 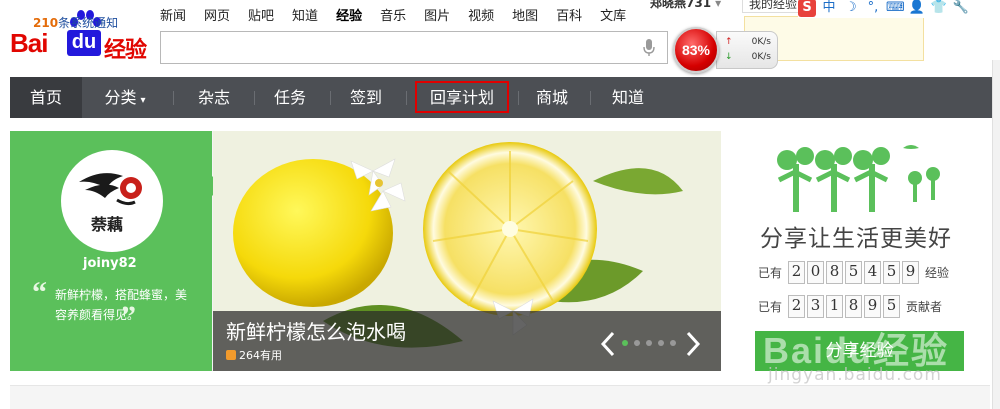 I want to click on moon-icon: ☽, so click(x=851, y=8).